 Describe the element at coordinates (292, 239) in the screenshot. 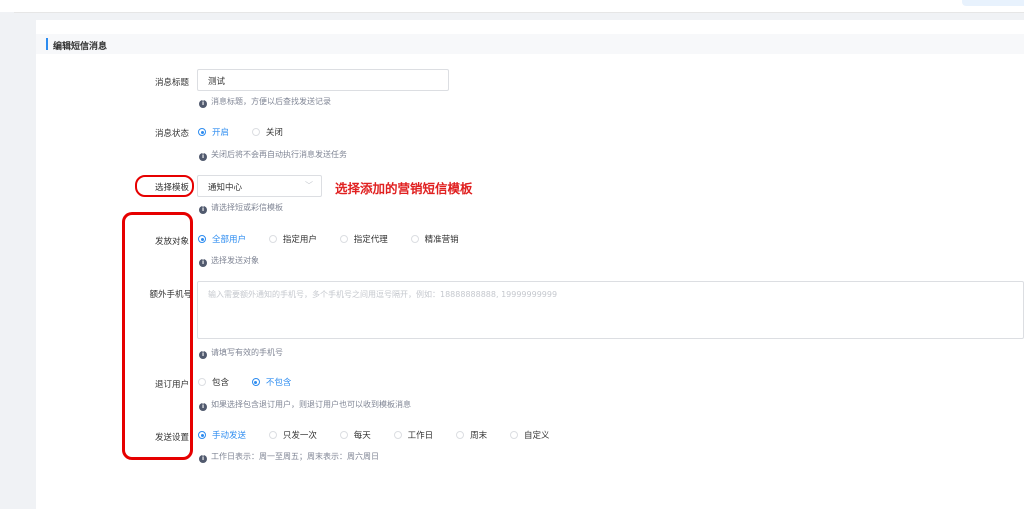

I see `target-option-user: 指定用户` at that location.